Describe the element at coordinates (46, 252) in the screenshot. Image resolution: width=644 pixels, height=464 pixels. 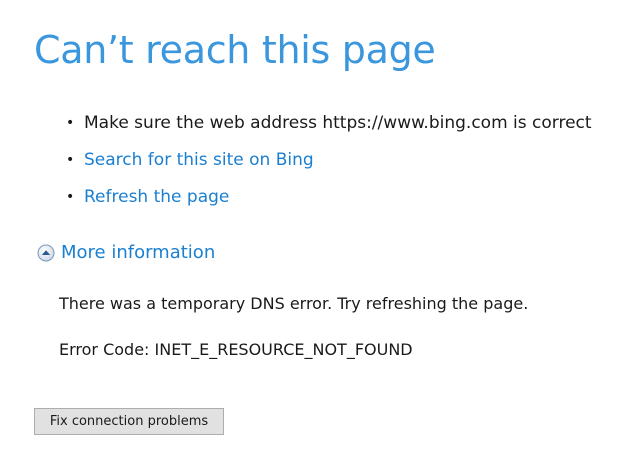
I see `collapse-arrow-circle-icon` at that location.